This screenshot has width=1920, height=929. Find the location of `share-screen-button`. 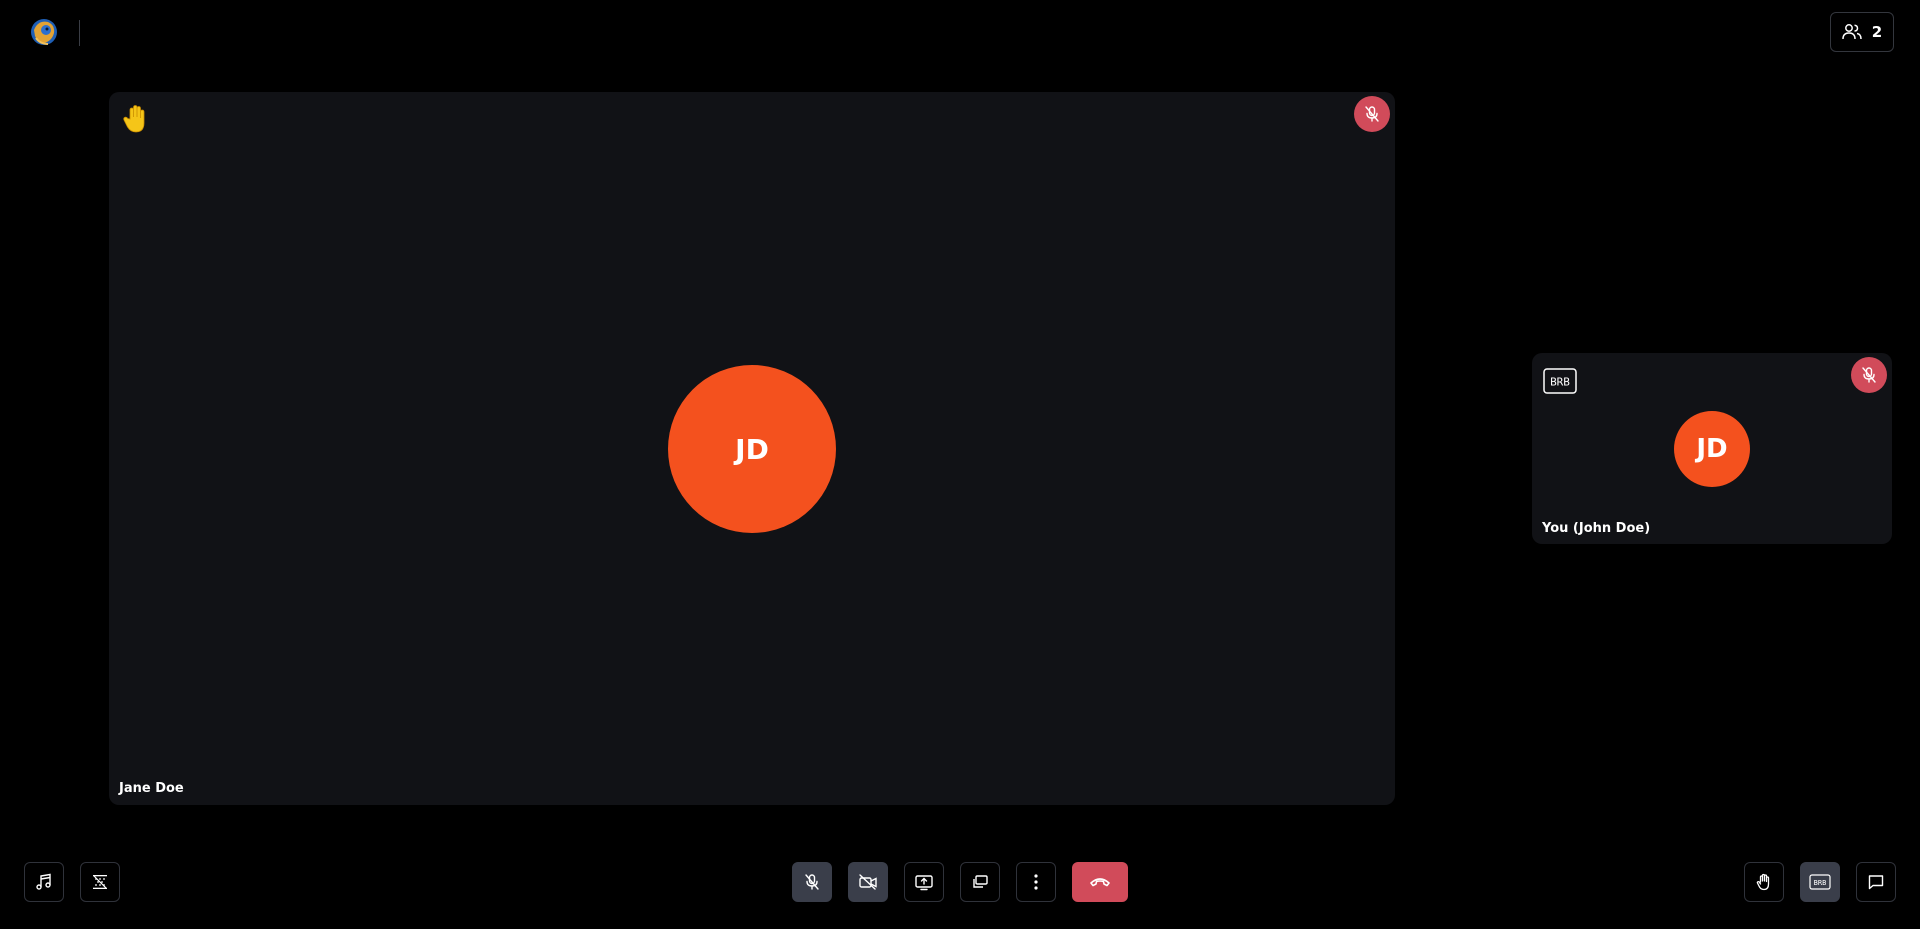

share-screen-button is located at coordinates (924, 882).